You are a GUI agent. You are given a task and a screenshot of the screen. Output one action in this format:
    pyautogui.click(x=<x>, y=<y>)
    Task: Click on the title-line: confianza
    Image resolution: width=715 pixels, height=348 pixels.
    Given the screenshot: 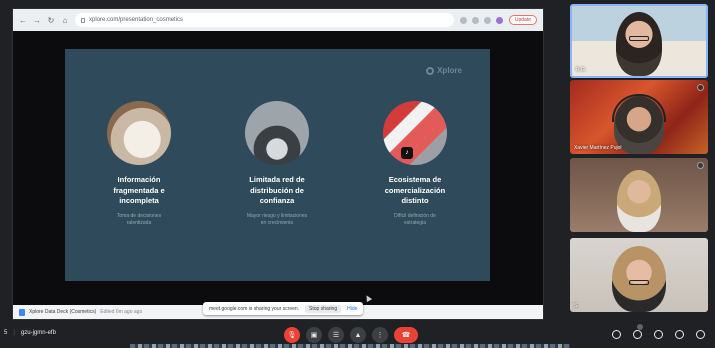 What is the action you would take?
    pyautogui.click(x=277, y=200)
    